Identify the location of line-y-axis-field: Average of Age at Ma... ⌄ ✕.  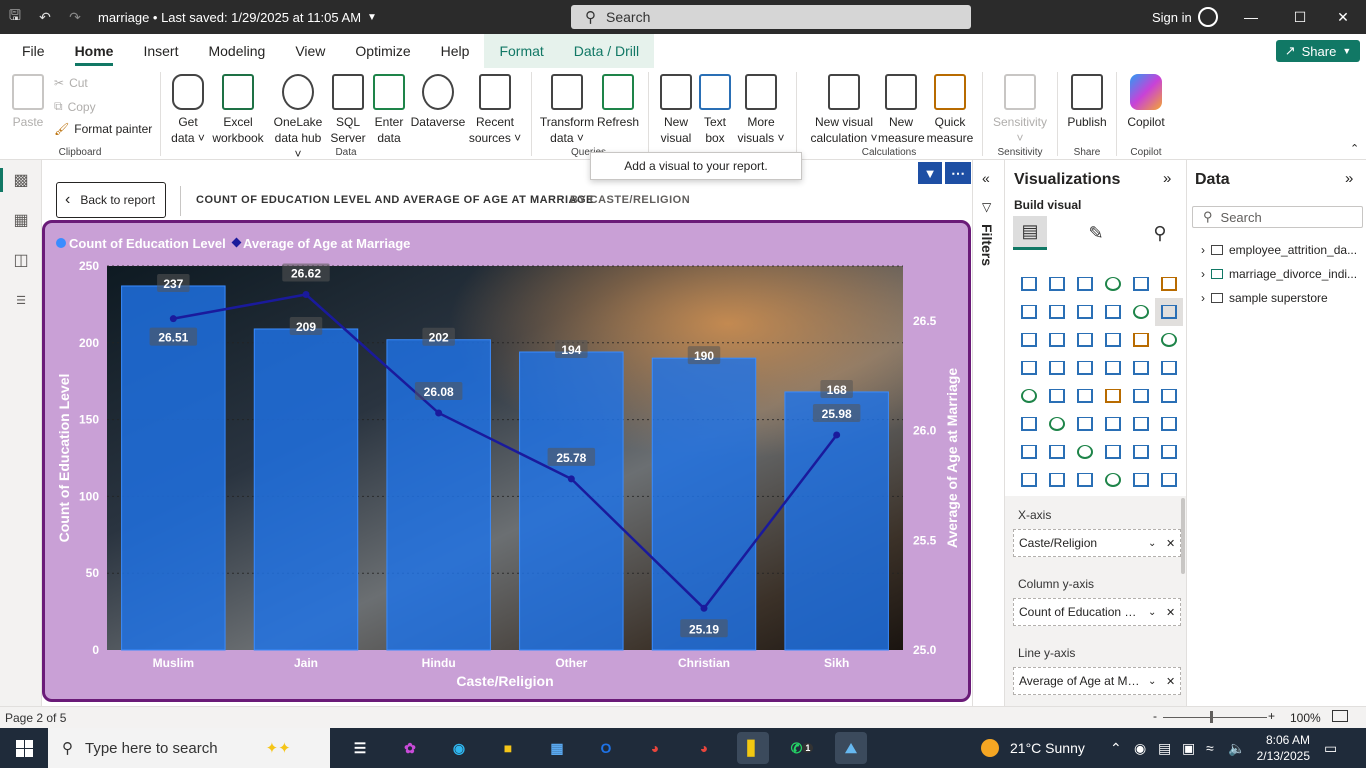
(1097, 681).